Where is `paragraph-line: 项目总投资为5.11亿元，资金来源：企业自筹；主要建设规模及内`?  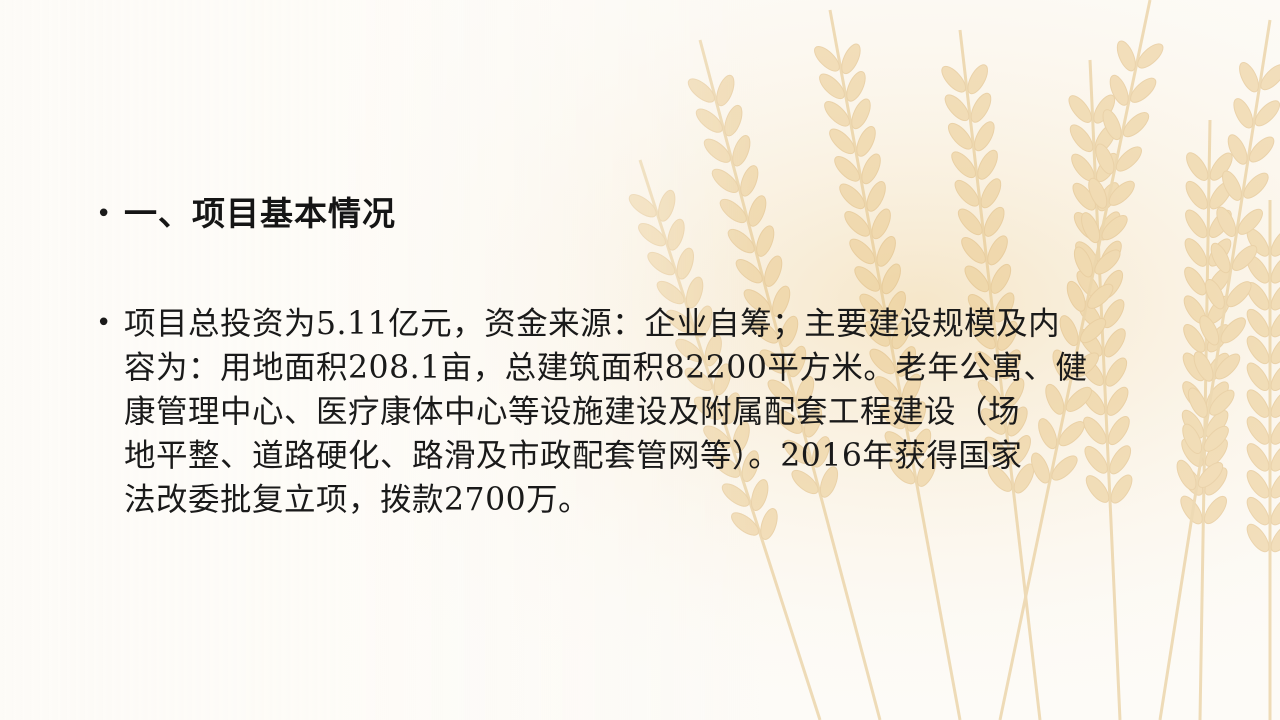
paragraph-line: 项目总投资为5.11亿元，资金来源：企业自筹；主要建设规模及内 is located at coordinates (592, 324).